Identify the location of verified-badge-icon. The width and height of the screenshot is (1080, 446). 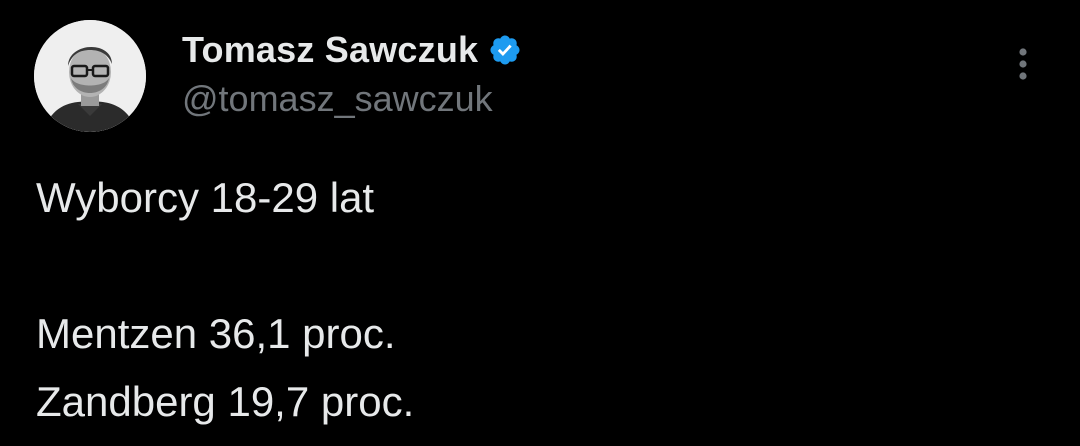
(505, 50).